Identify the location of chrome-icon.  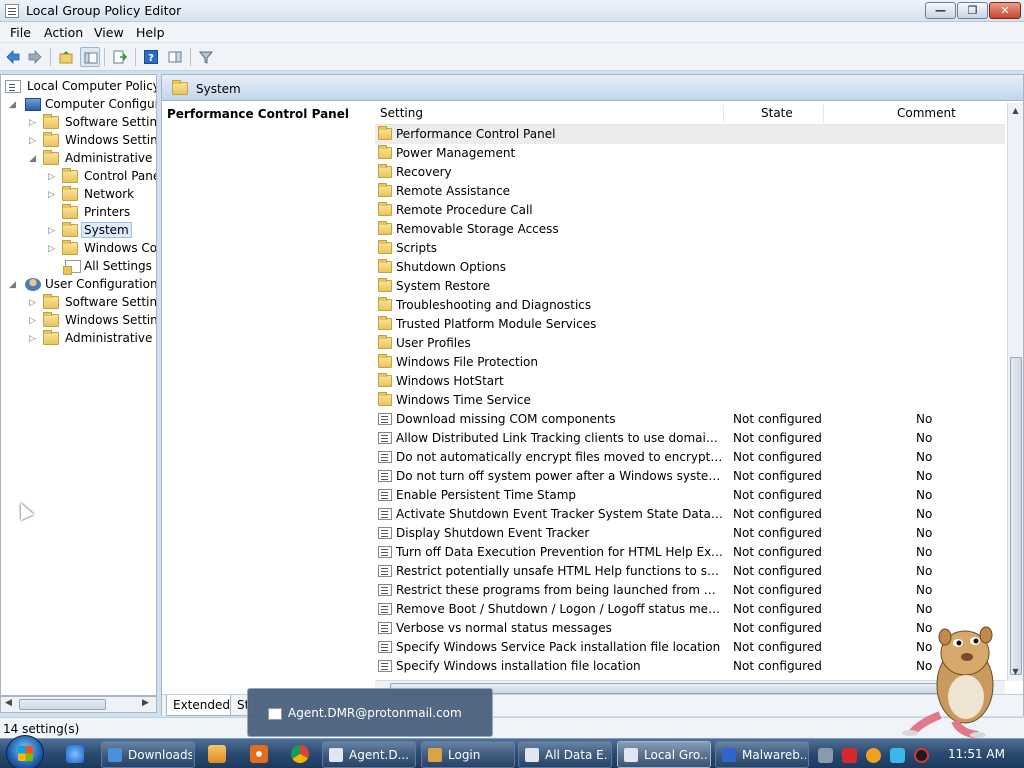
(300, 754).